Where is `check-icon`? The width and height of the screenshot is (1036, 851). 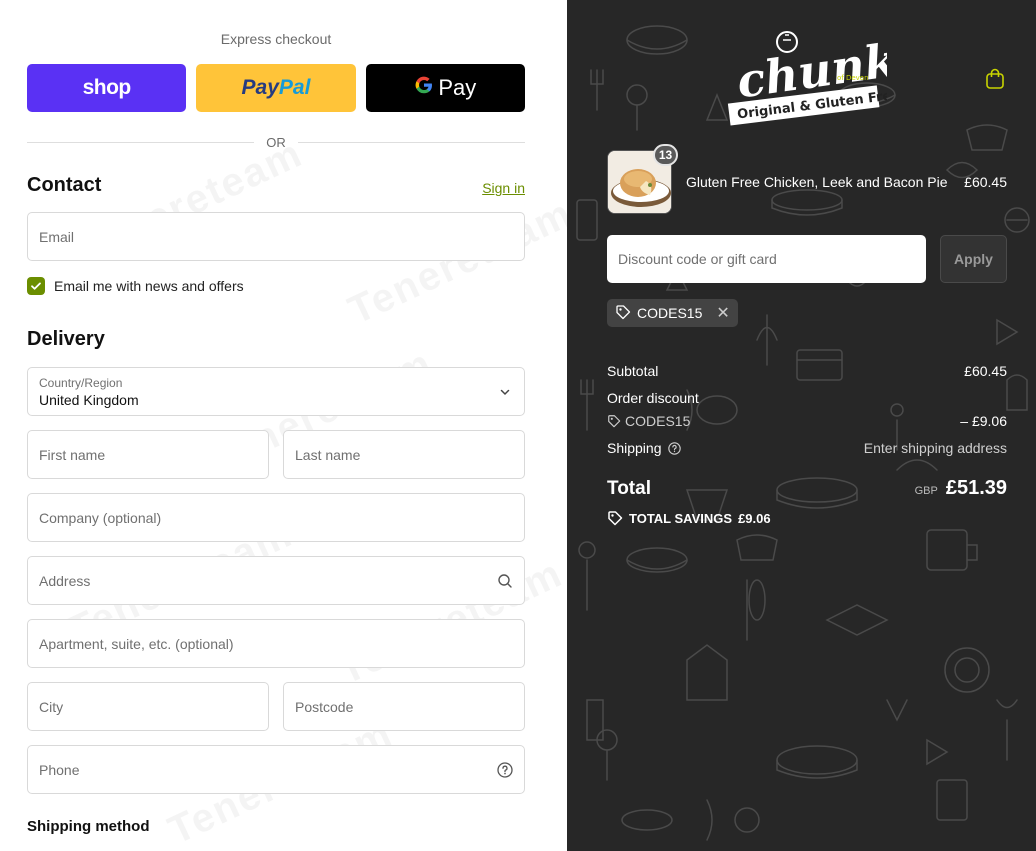
check-icon is located at coordinates (36, 286).